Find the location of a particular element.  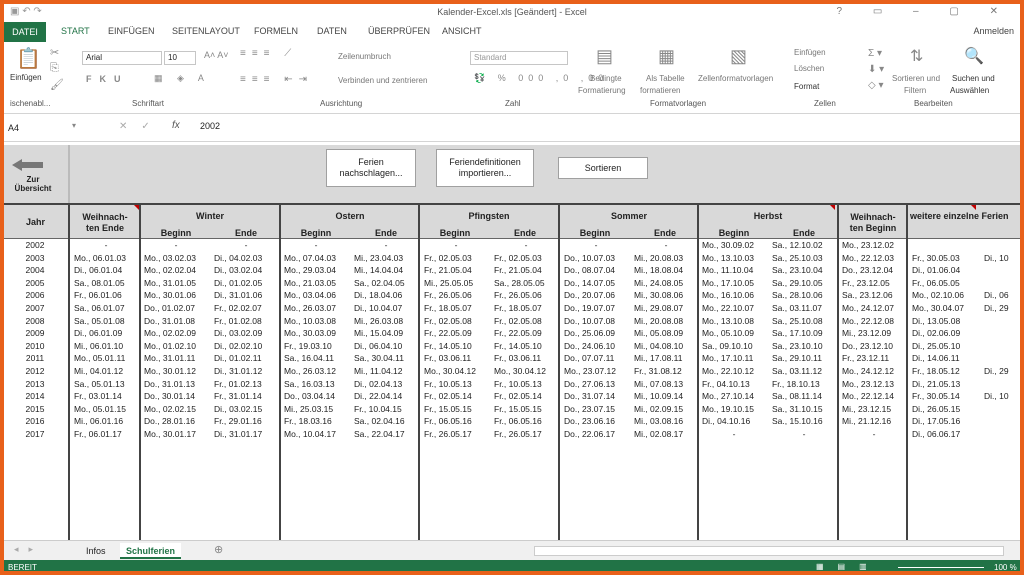

date-cell: Mo., 05.01.11 is located at coordinates (106, 358).